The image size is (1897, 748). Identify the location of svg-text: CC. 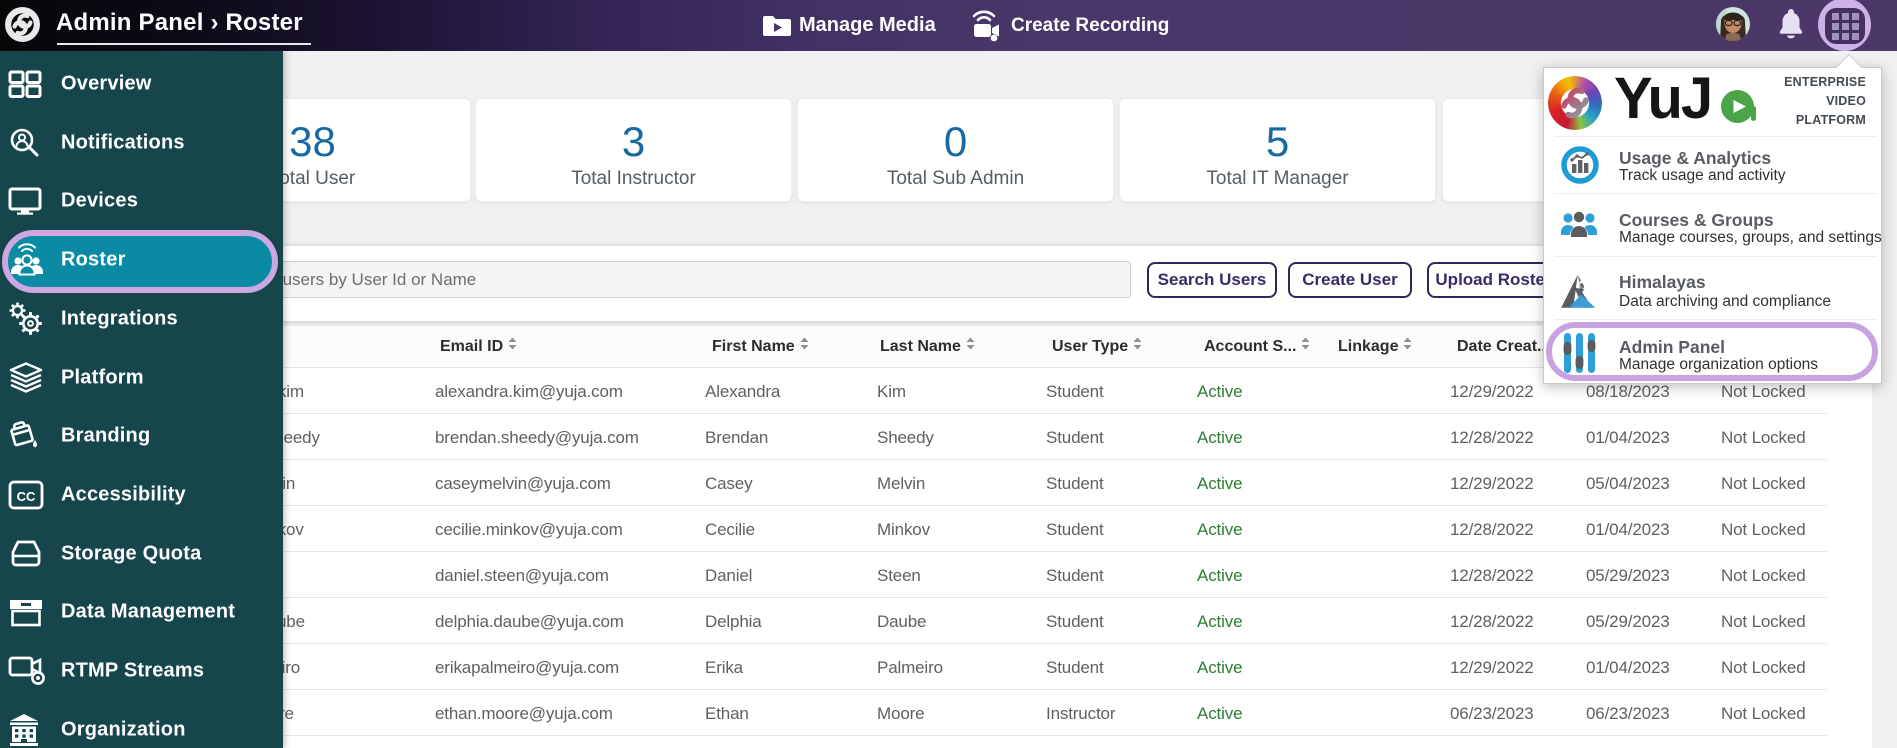
(26, 496).